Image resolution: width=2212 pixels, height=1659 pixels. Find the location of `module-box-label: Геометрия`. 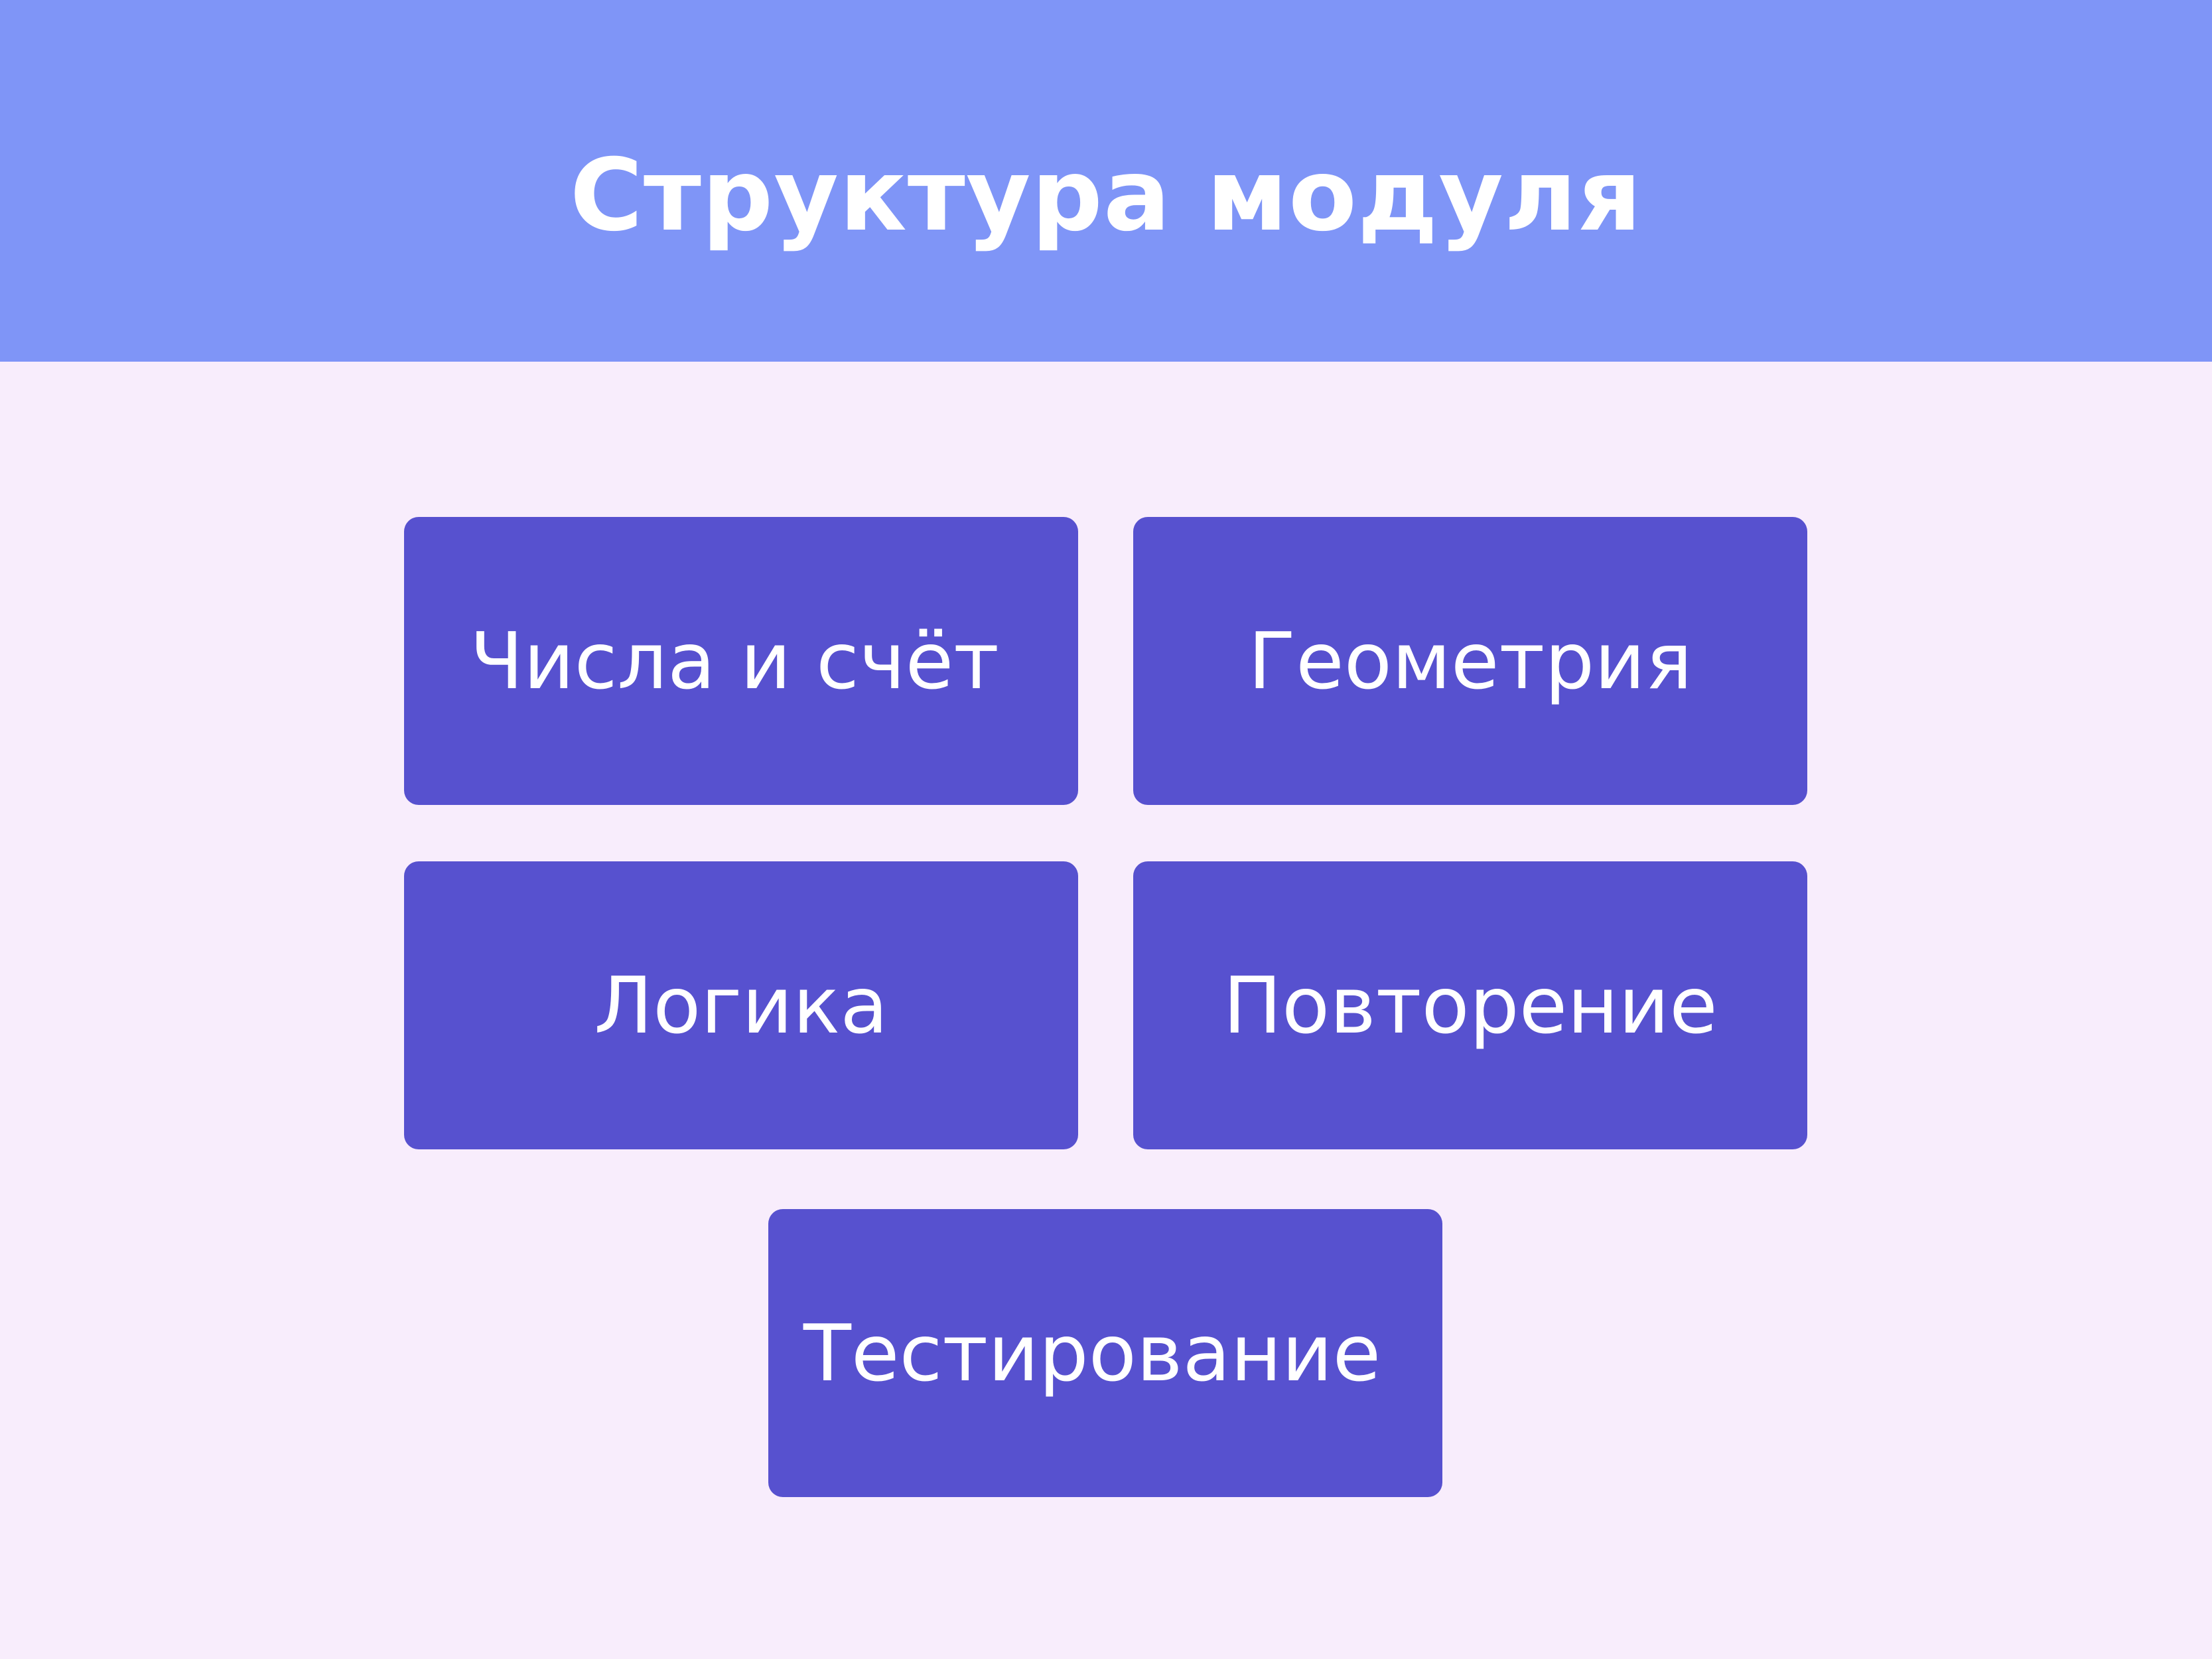

module-box-label: Геометрия is located at coordinates (1470, 661).